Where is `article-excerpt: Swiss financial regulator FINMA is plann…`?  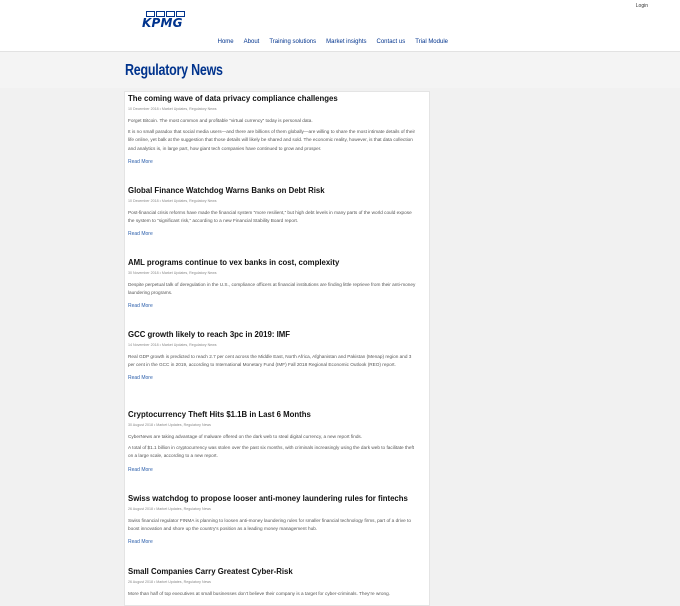 article-excerpt: Swiss financial regulator FINMA is plann… is located at coordinates (269, 525).